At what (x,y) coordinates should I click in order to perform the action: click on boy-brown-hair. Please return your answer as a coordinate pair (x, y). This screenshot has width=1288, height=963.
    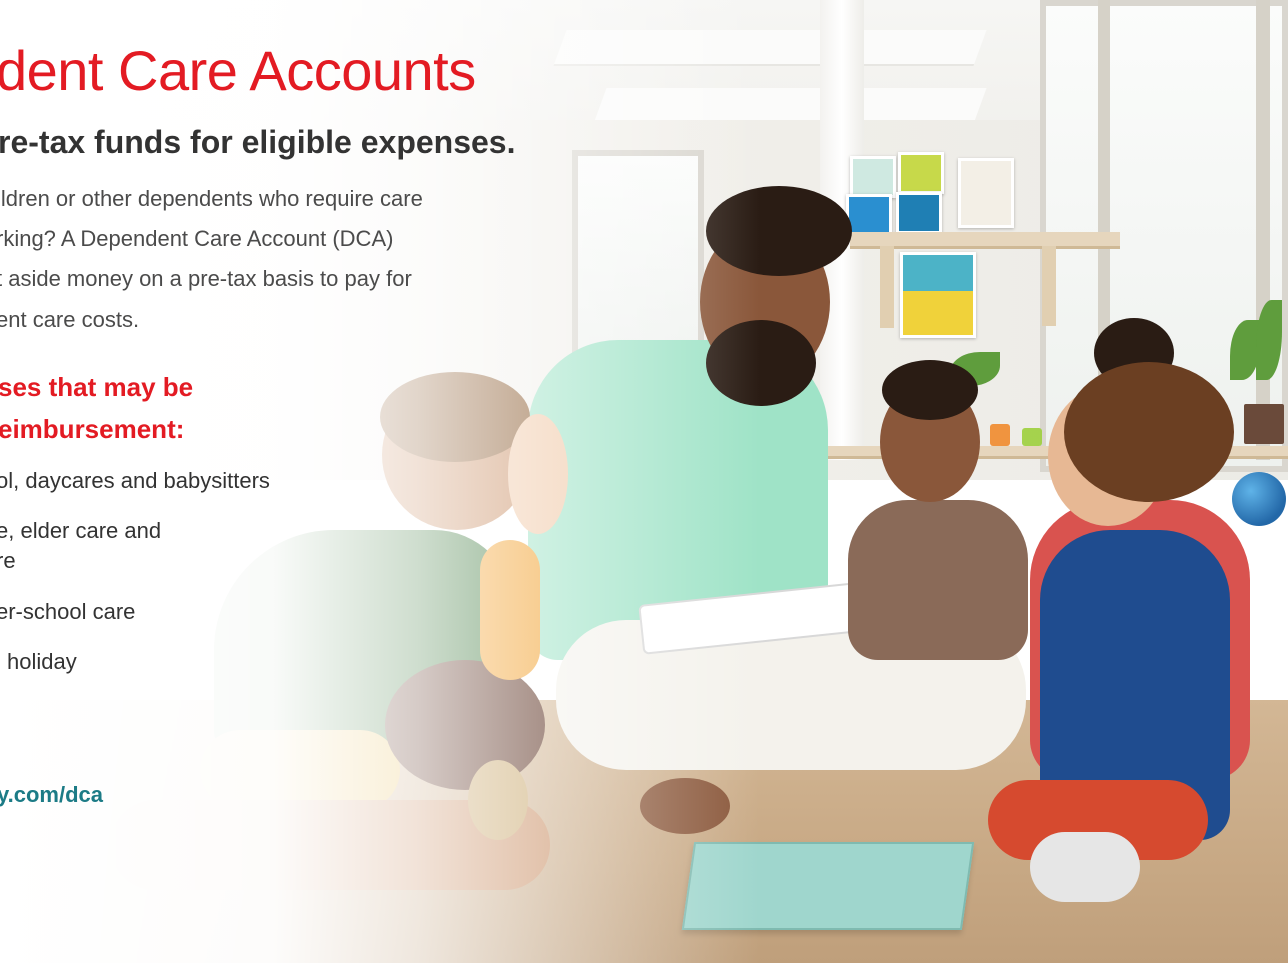
    Looking at the image, I should click on (930, 390).